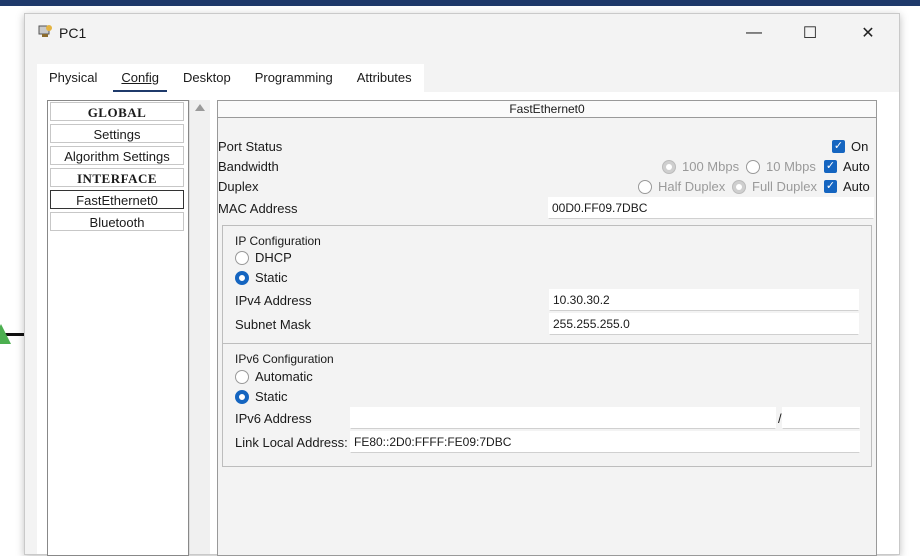 Image resolution: width=920 pixels, height=556 pixels. I want to click on bandwidth-100-radio: 100 Mbps, so click(700, 166).